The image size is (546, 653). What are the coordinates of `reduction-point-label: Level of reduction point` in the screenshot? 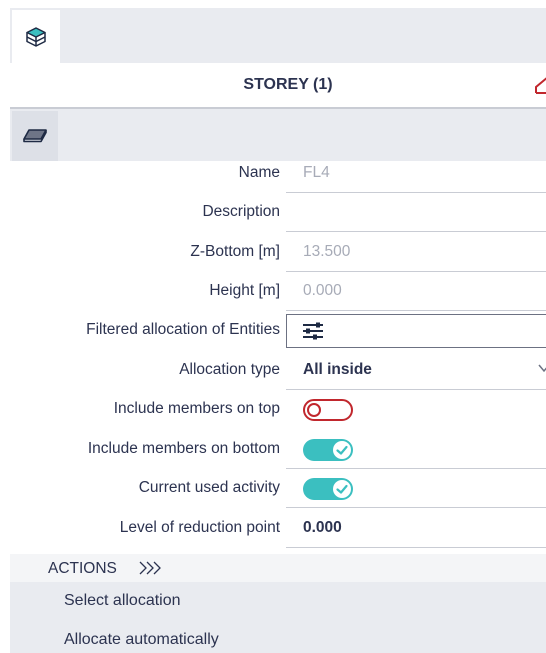 It's located at (199, 527).